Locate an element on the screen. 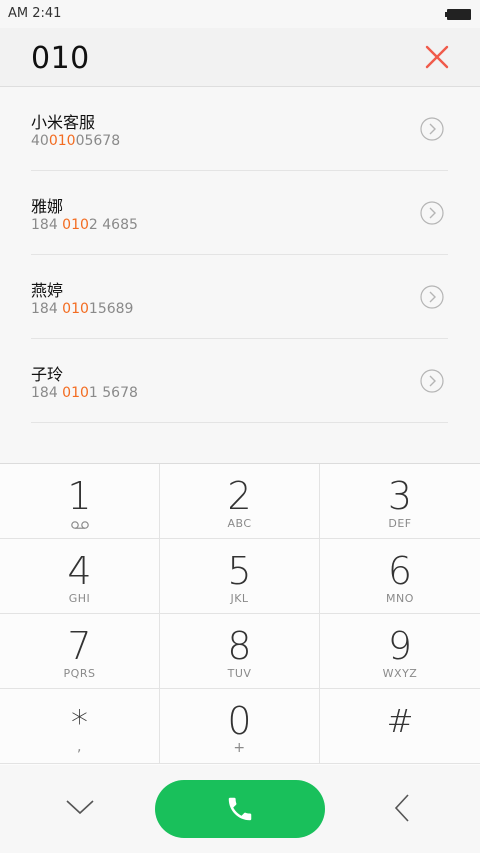 The height and width of the screenshot is (853, 480). chevron-down-icon is located at coordinates (80, 807).